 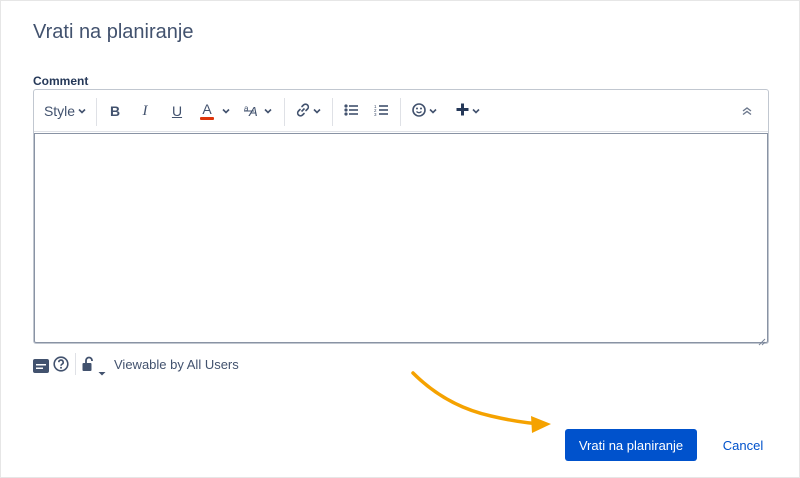 I want to click on bold-button: B, so click(x=115, y=111).